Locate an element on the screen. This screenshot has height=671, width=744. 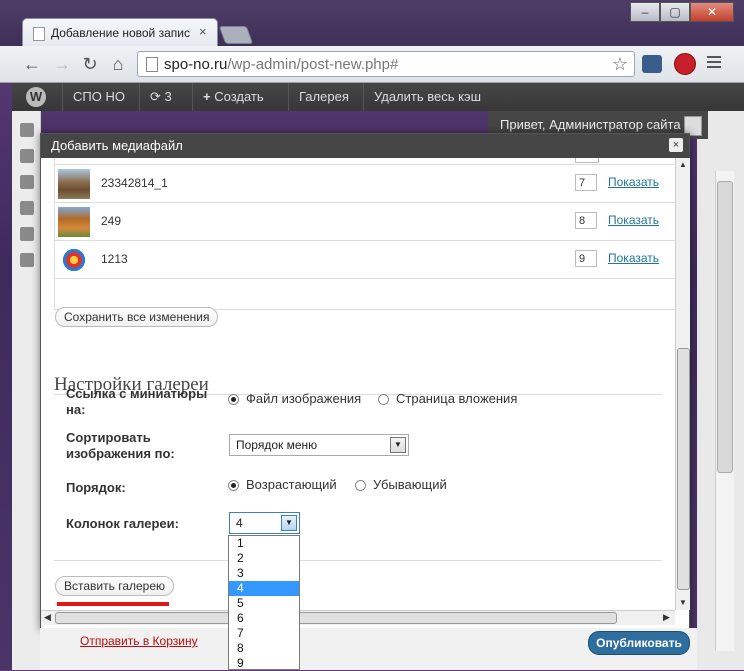
tab-title: Добавление новой запис is located at coordinates (120, 33).